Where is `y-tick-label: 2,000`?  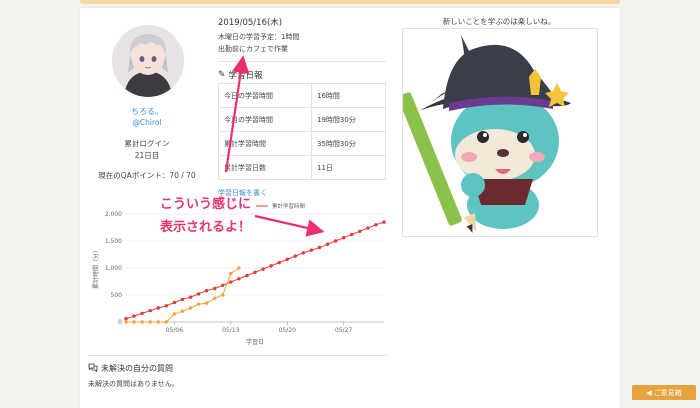 y-tick-label: 2,000 is located at coordinates (113, 214).